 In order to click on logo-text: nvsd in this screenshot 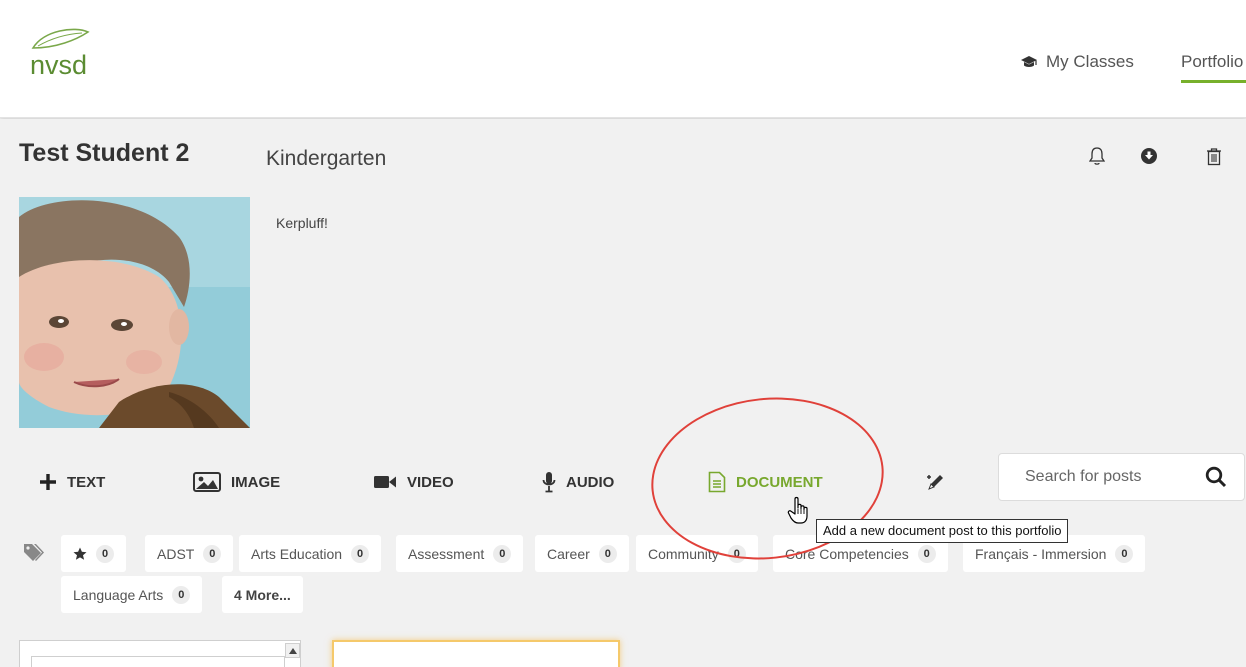, I will do `click(58, 65)`.